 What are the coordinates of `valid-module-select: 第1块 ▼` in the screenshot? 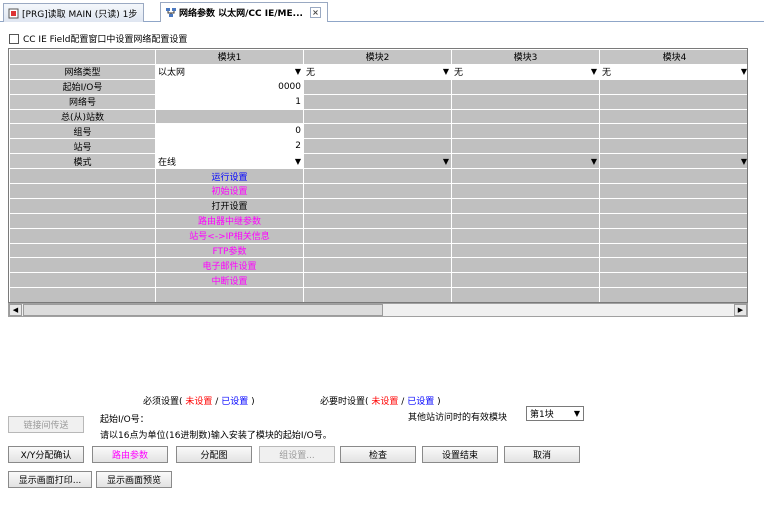 It's located at (555, 413).